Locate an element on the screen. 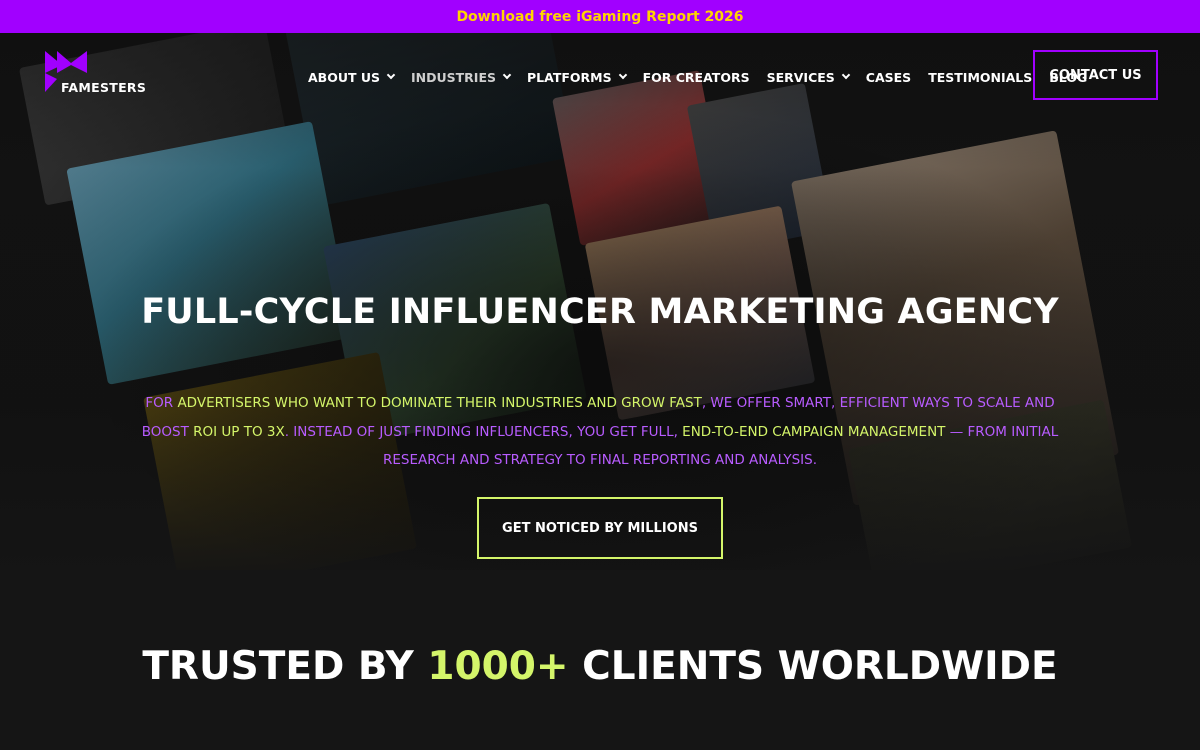 Image resolution: width=1200 pixels, height=750 pixels. nav-item-about-us: ABOUT US is located at coordinates (352, 77).